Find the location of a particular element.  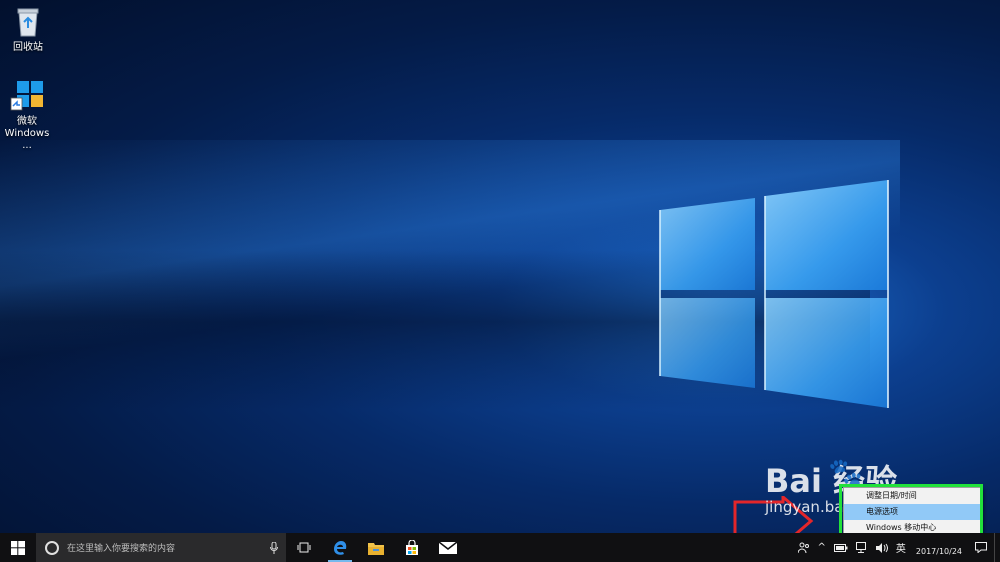

search-placeholder: 在这里输入你要搜索的内容 is located at coordinates (121, 549).